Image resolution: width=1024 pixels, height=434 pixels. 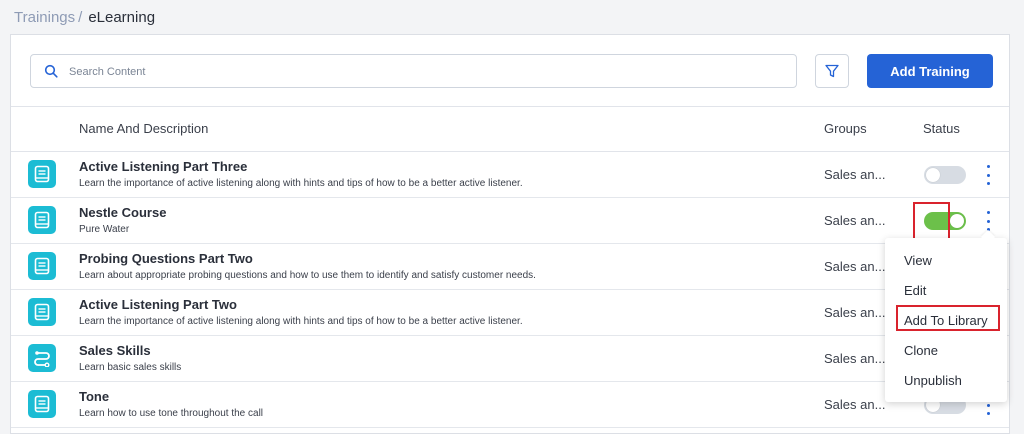 I want to click on menu-item-view: View, so click(x=918, y=260).